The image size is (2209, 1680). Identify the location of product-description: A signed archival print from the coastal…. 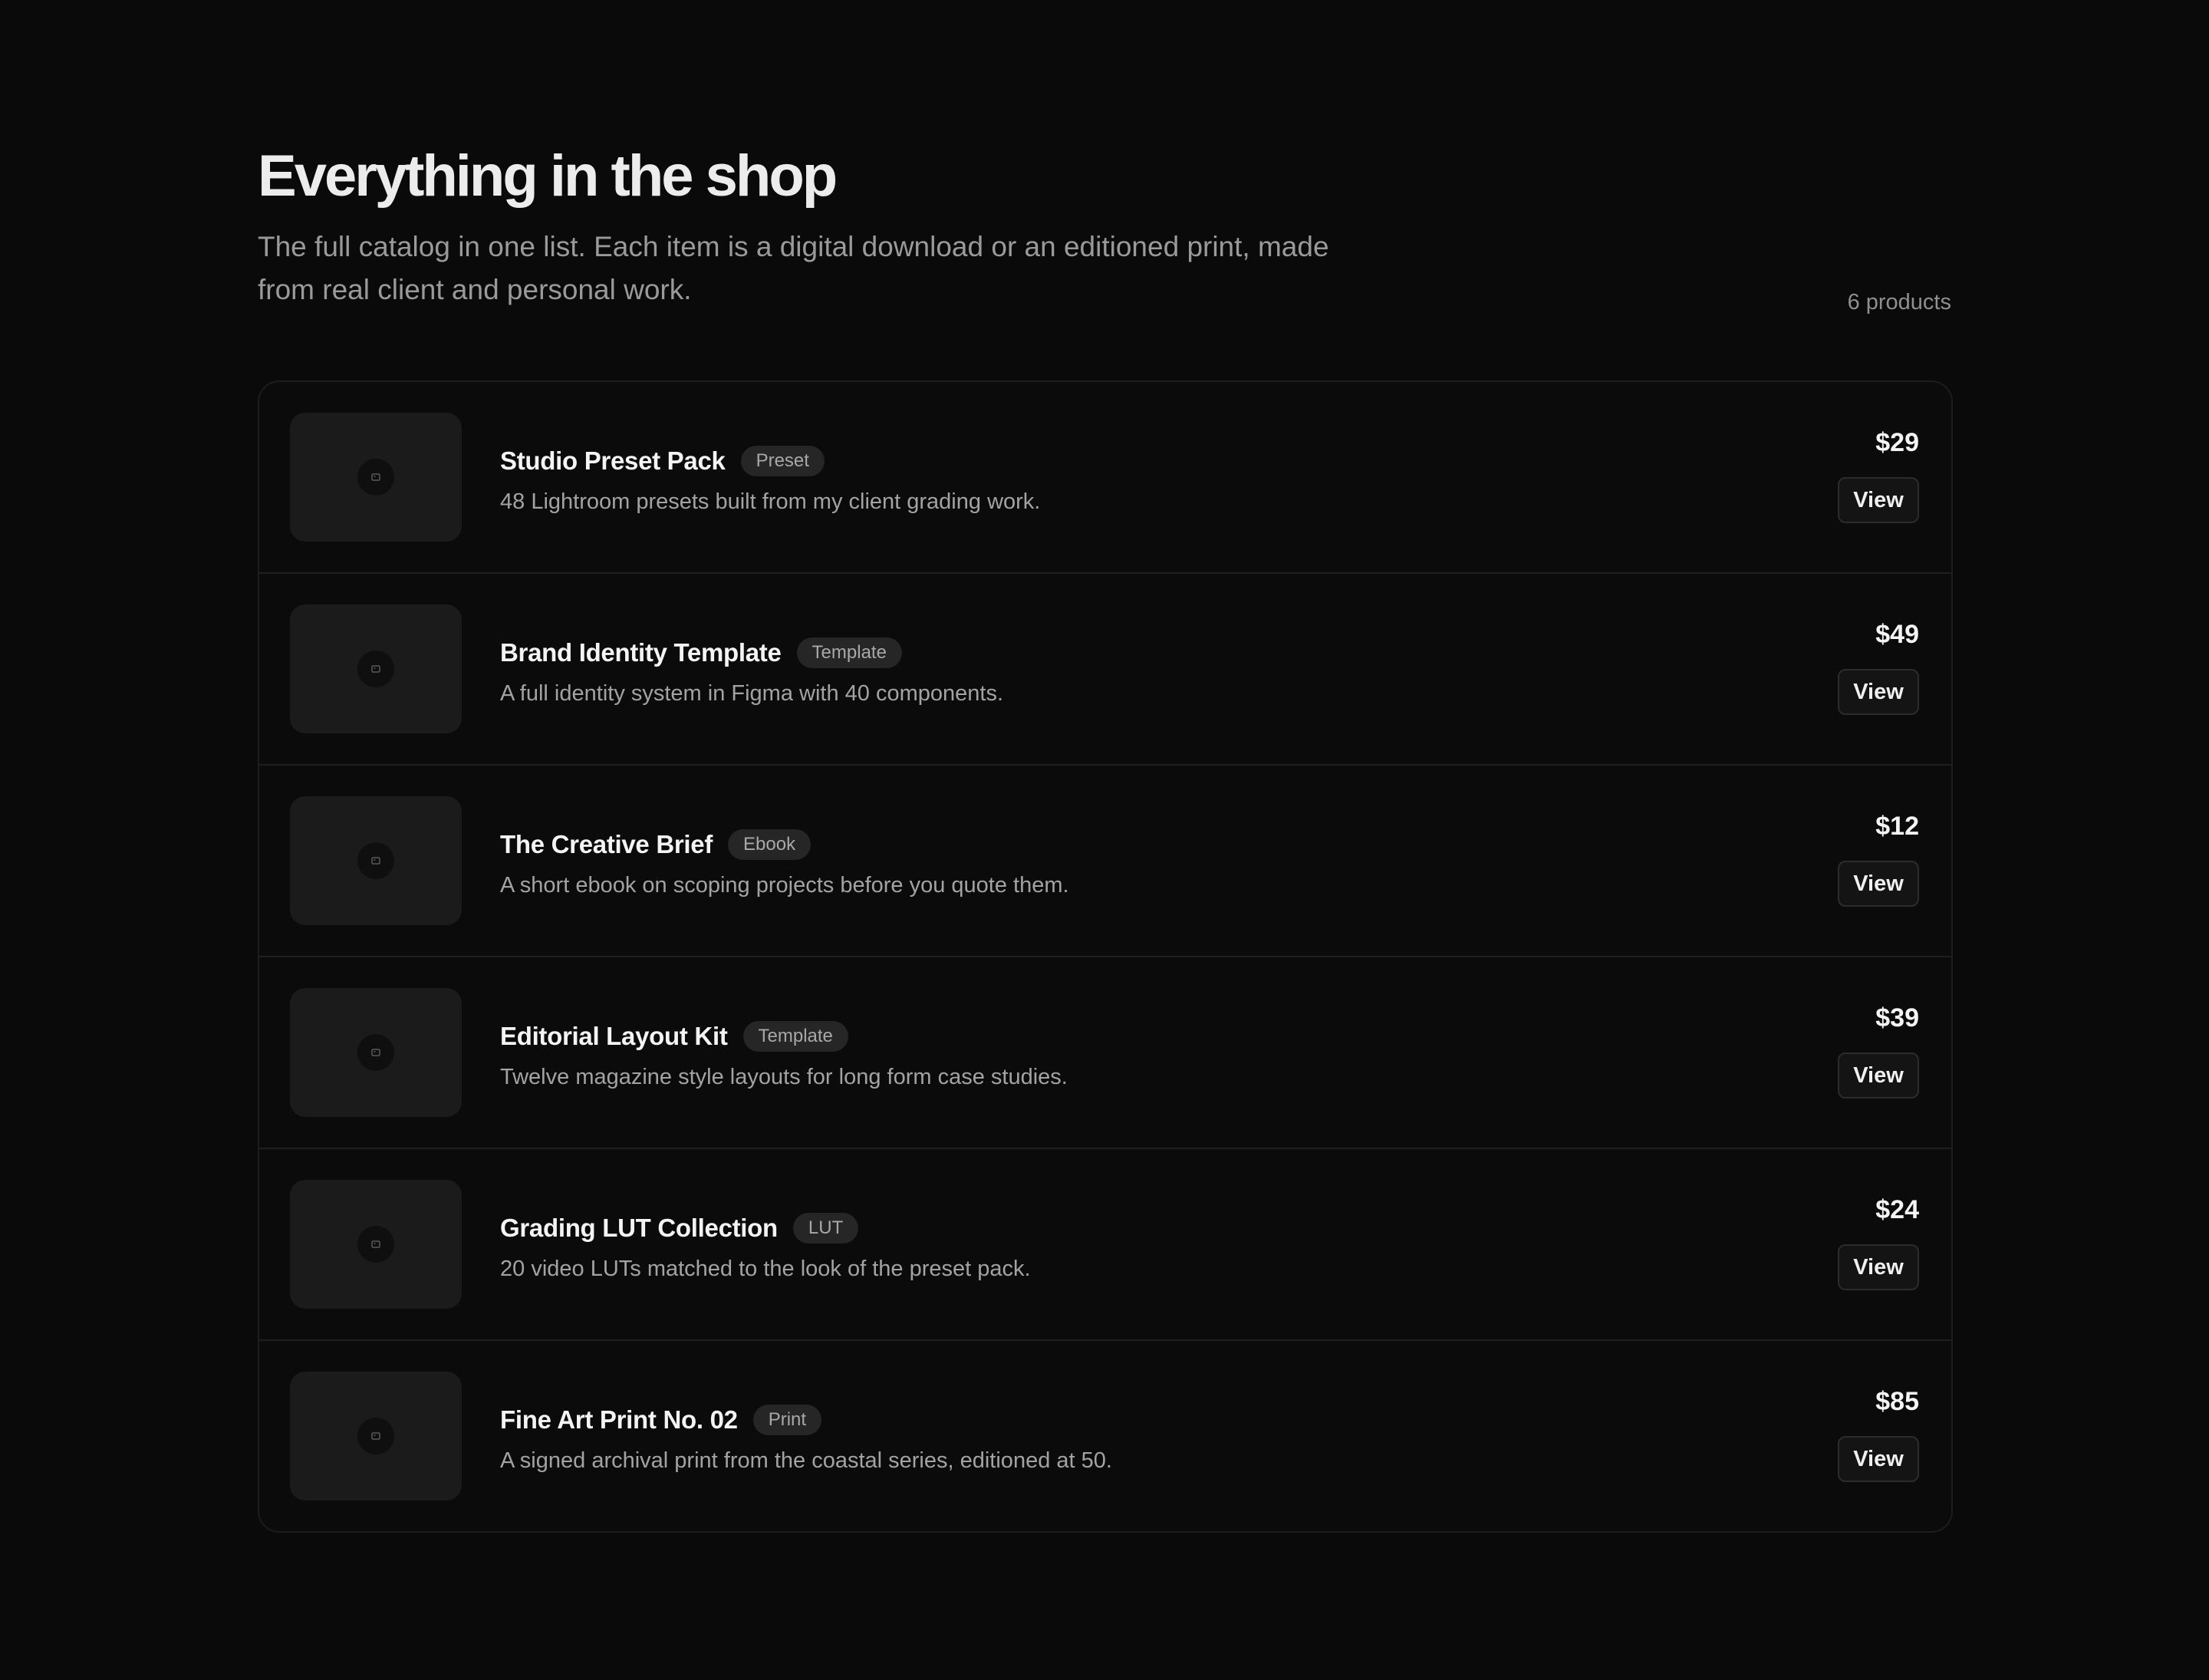
(806, 1460).